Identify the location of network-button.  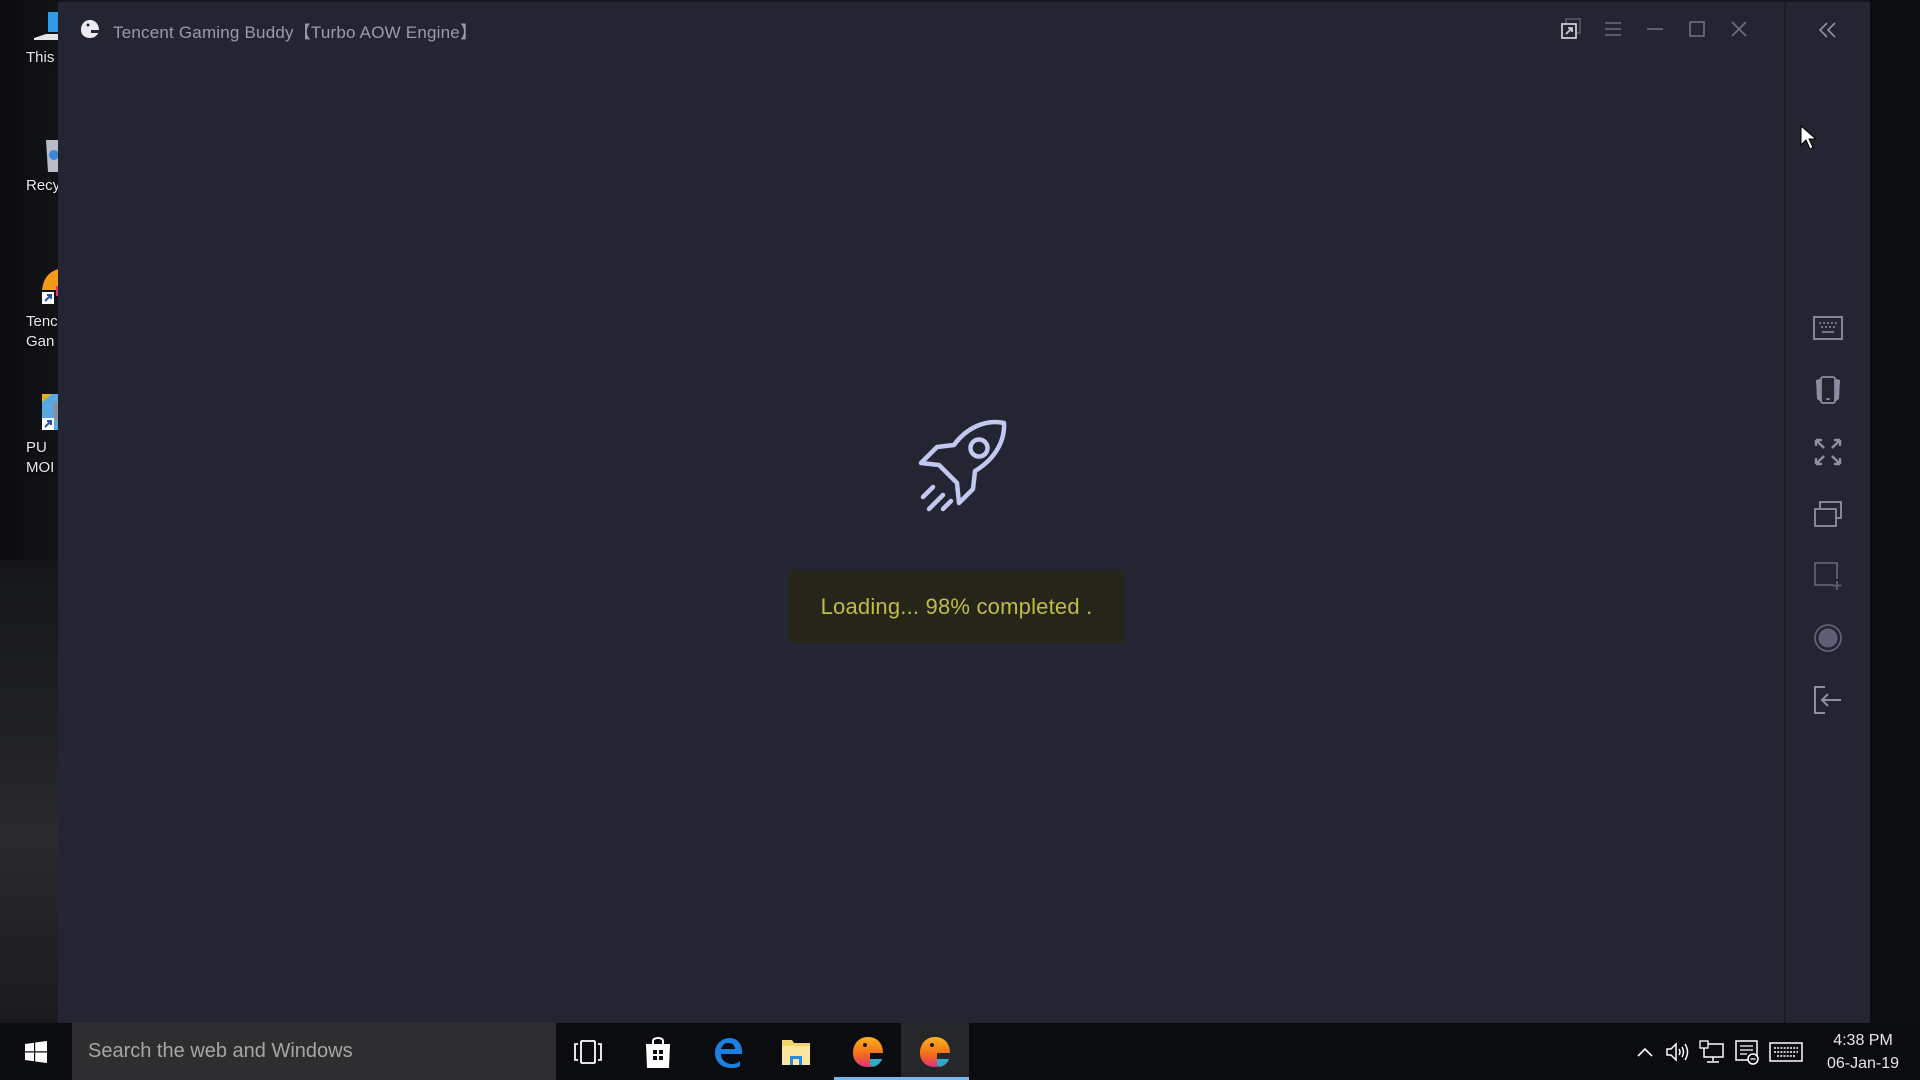
(1712, 1052).